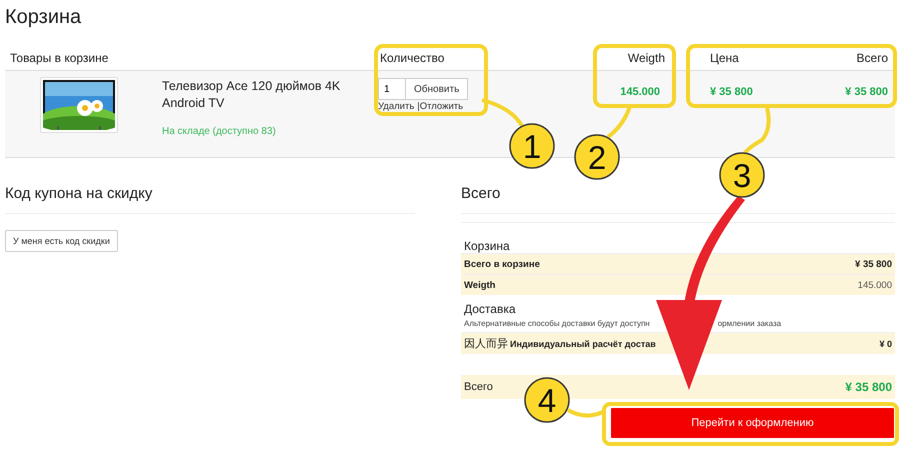 The image size is (900, 450). What do you see at coordinates (437, 89) in the screenshot?
I see `update-button: Обновить` at bounding box center [437, 89].